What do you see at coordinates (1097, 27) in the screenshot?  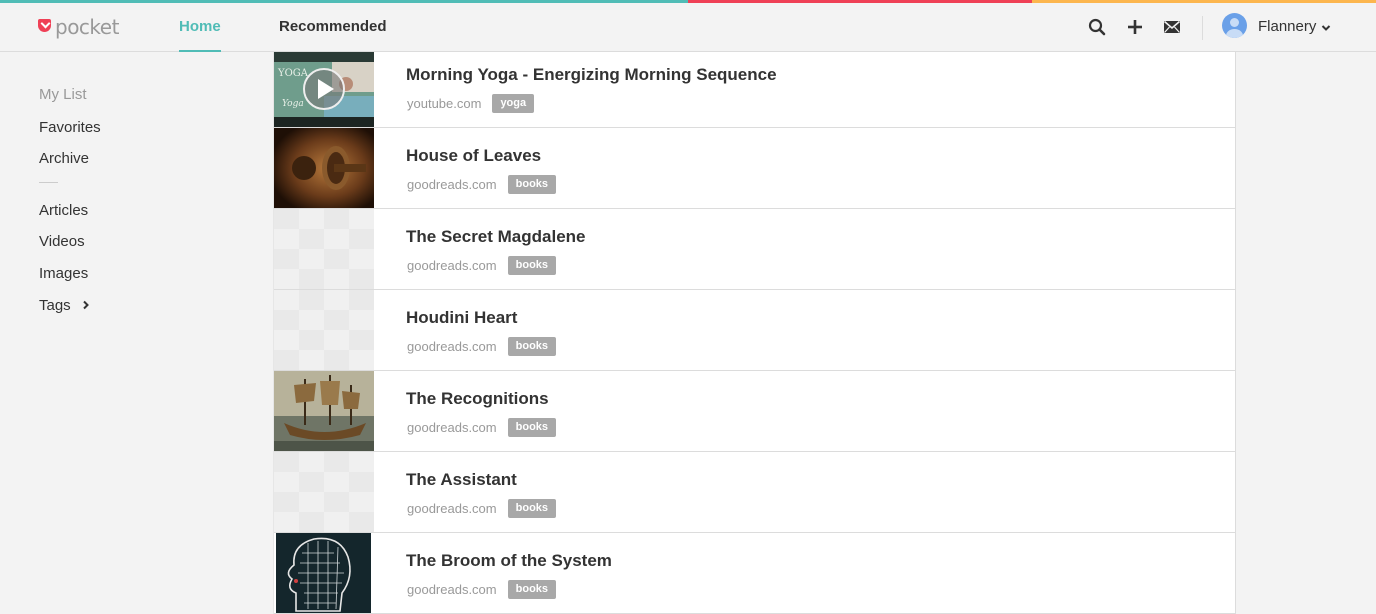 I see `search-icon` at bounding box center [1097, 27].